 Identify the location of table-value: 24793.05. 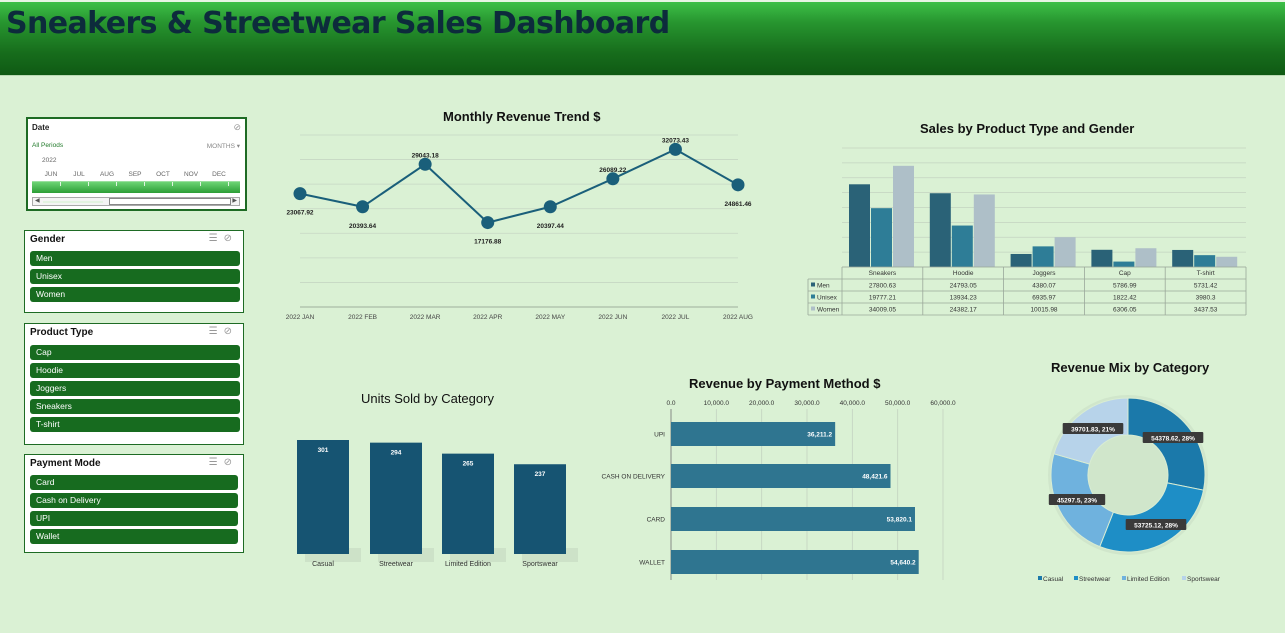
(963, 286).